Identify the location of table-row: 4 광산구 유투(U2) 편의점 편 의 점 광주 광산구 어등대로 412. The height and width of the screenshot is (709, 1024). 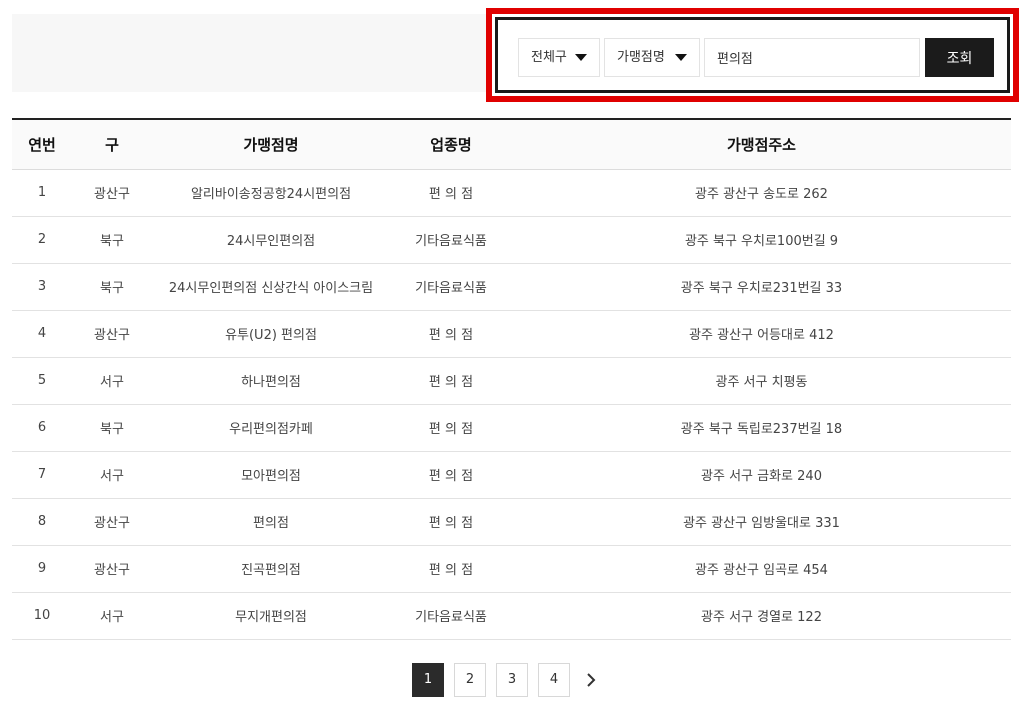
(511, 334).